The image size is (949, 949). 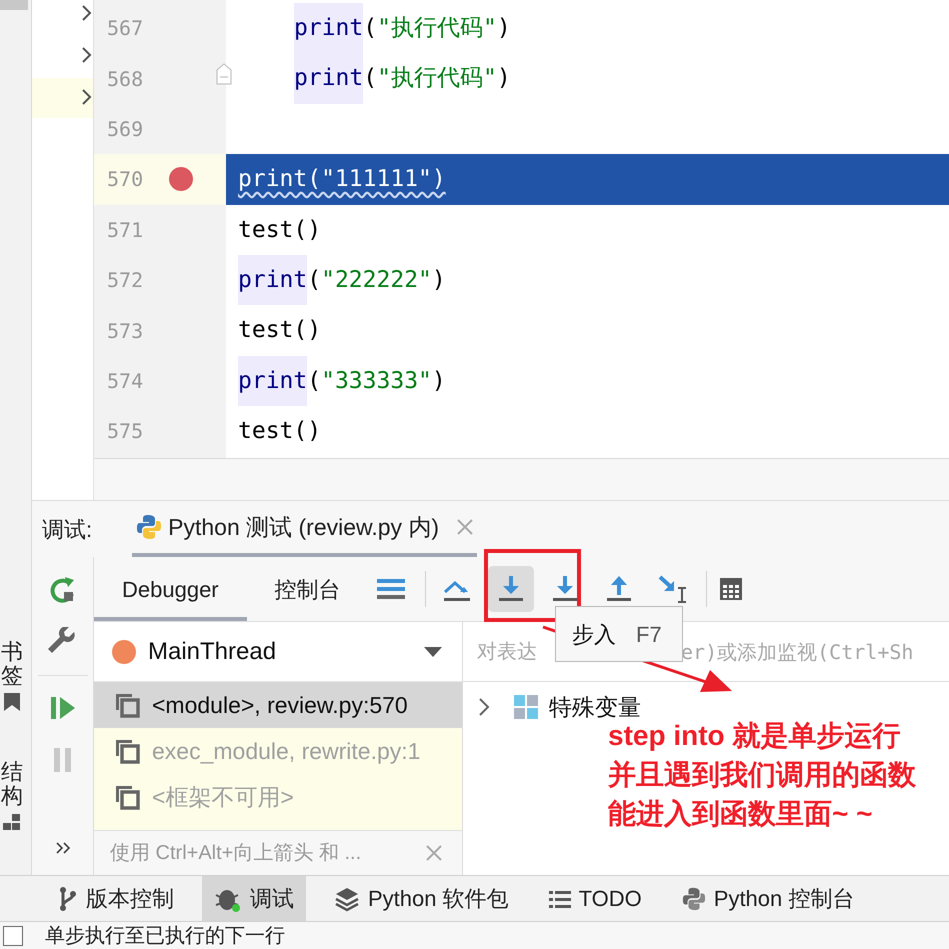 I want to click on step-button, so click(x=511, y=589).